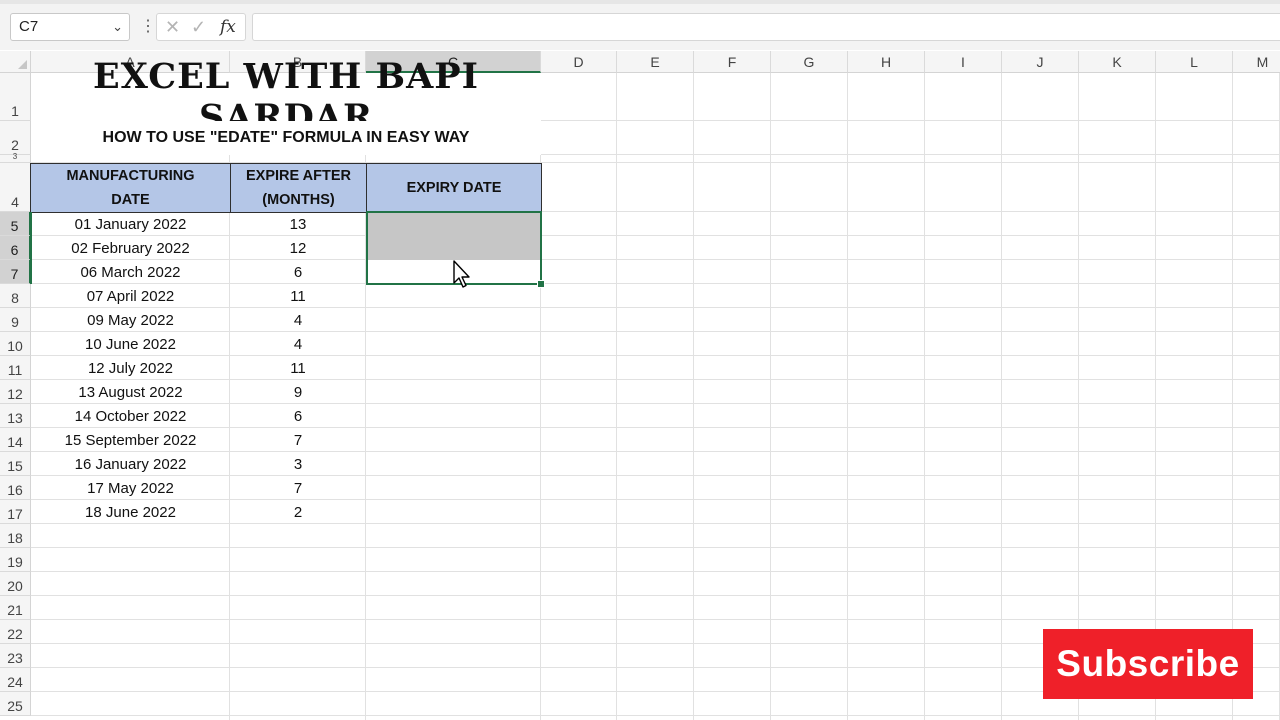  Describe the element at coordinates (172, 27) in the screenshot. I see `cancel-icon: ✕` at that location.